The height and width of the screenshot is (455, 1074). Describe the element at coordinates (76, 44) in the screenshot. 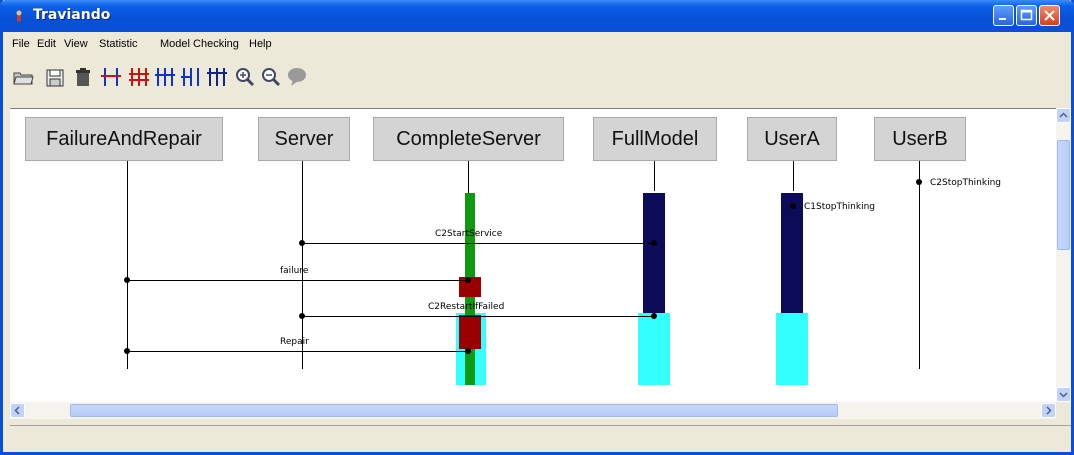

I see `menu-view: View` at that location.